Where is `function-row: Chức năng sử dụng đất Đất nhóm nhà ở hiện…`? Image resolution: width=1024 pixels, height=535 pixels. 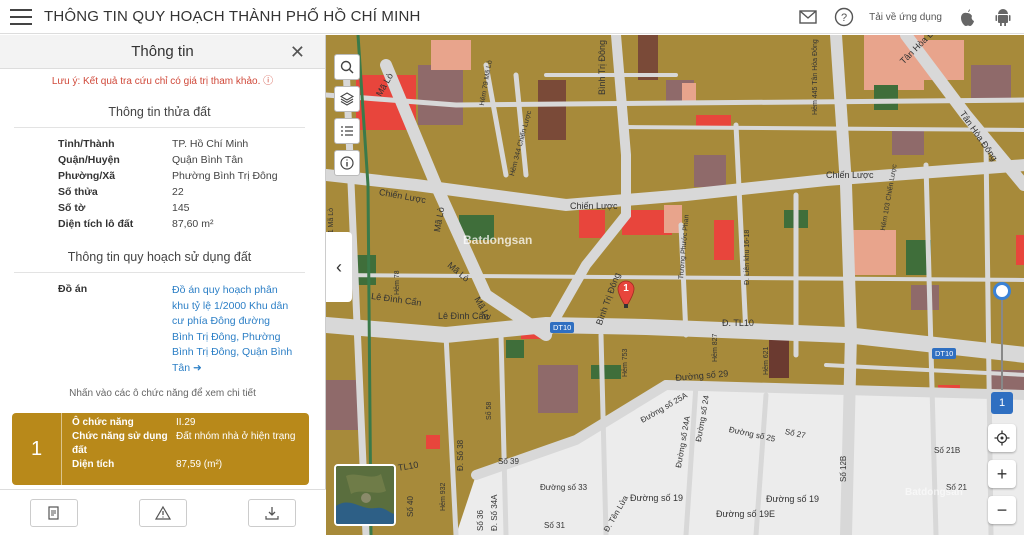 function-row: Chức năng sử dụng đất Đất nhóm nhà ở hiện… is located at coordinates (183, 444).